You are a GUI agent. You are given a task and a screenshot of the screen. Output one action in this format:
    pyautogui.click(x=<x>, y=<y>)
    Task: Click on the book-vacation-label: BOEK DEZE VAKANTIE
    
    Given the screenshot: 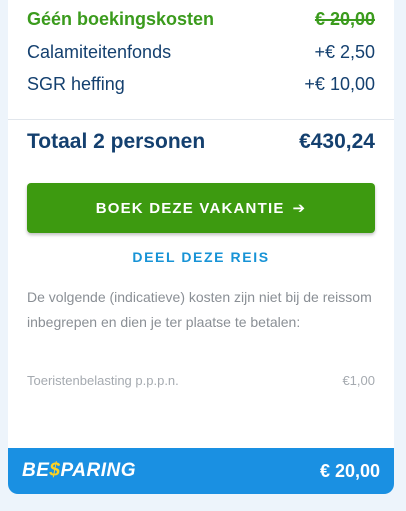 What is the action you would take?
    pyautogui.click(x=190, y=208)
    